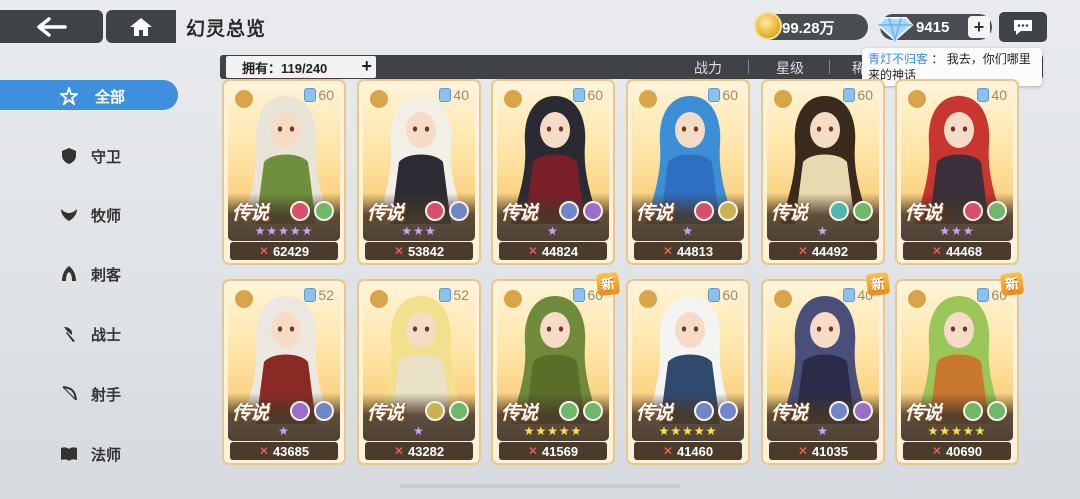  What do you see at coordinates (688, 372) in the screenshot?
I see `hero-card: 60 传说 ★★★★★ ✕ 41460` at bounding box center [688, 372].